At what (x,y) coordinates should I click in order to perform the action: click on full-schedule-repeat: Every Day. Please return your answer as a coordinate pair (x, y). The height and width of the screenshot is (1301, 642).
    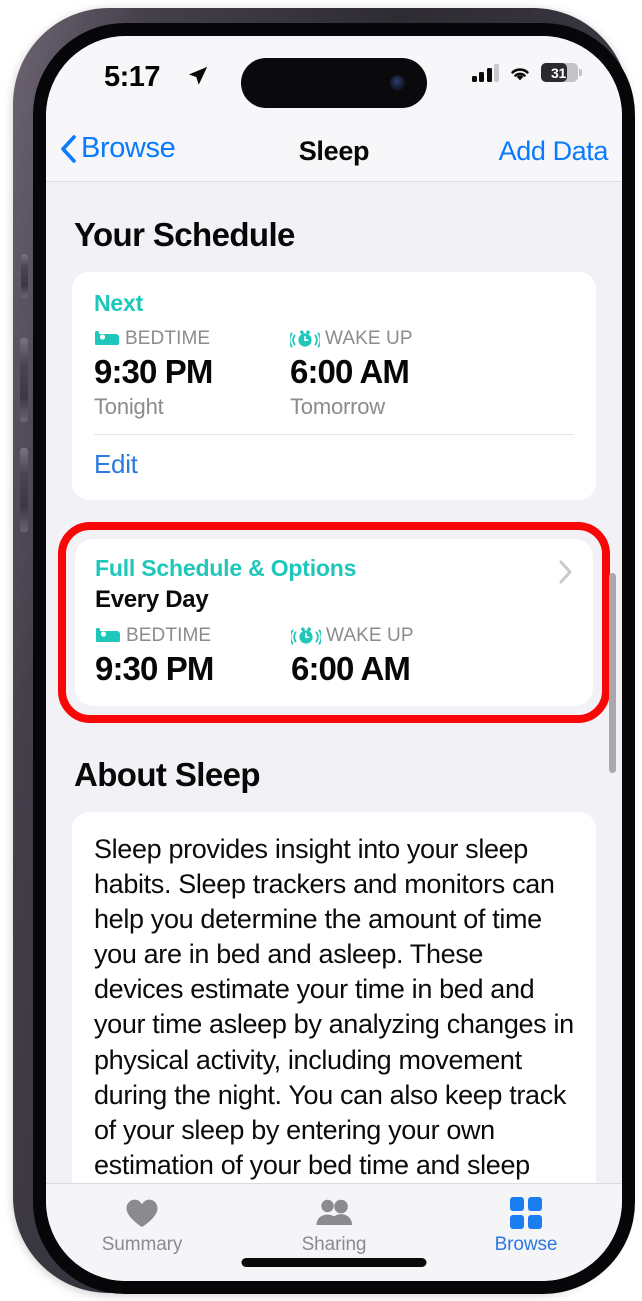
    Looking at the image, I should click on (152, 599).